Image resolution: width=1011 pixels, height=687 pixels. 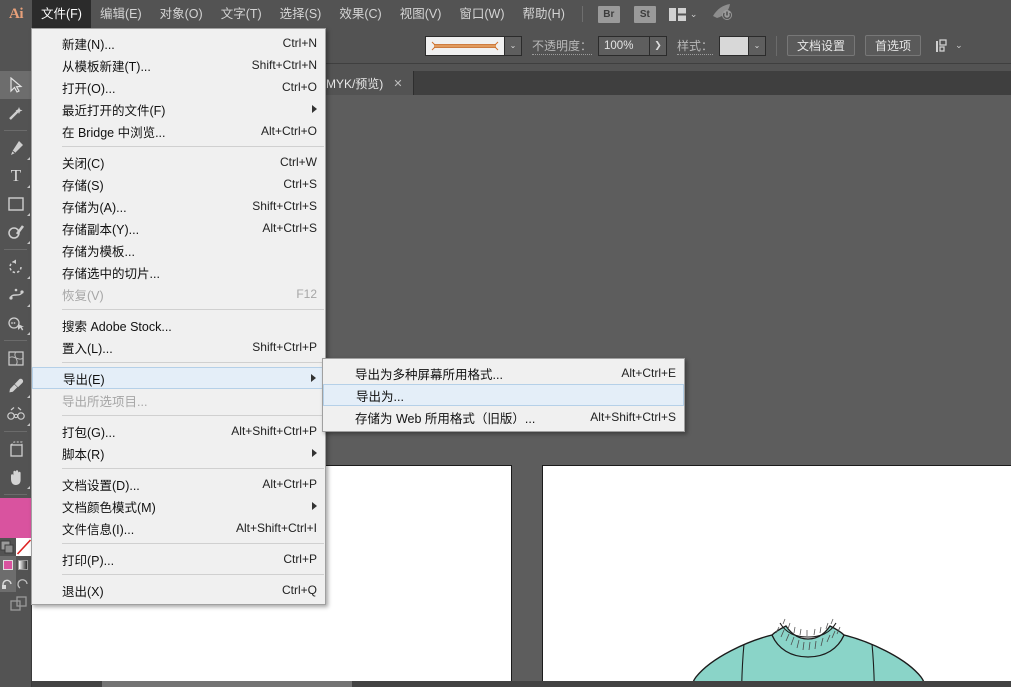 I want to click on tool-flyout-corner-icon, so click(x=28, y=424).